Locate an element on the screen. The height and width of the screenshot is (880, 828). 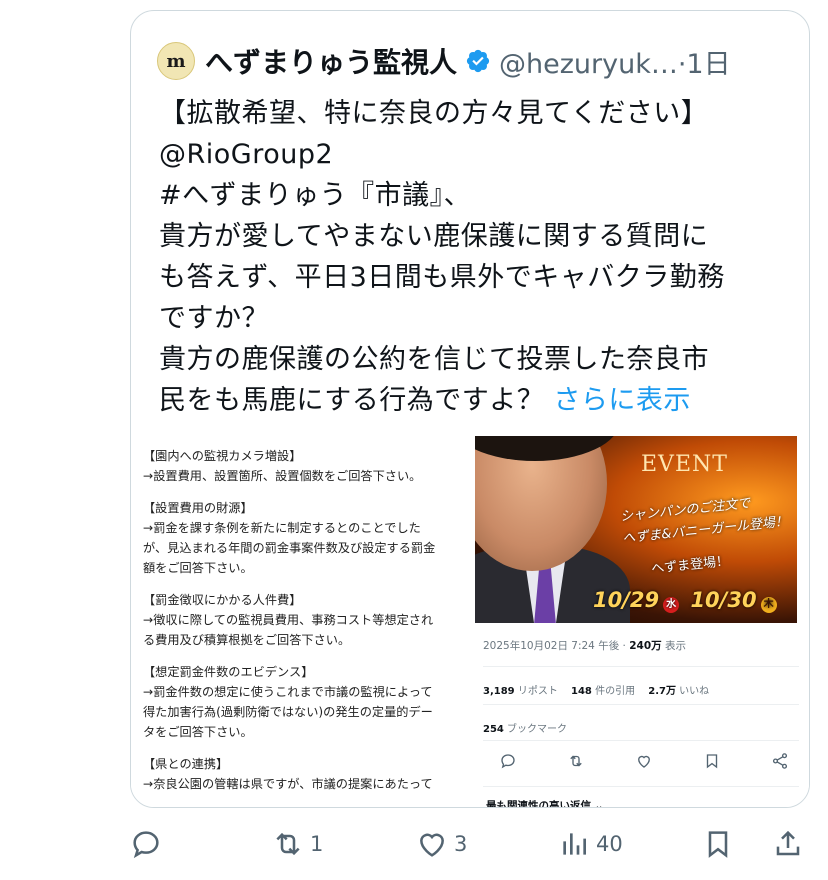
embedded-engagement-stats: 3,189 リポスト 148 件の引用 2.7万 いいね is located at coordinates (596, 689).